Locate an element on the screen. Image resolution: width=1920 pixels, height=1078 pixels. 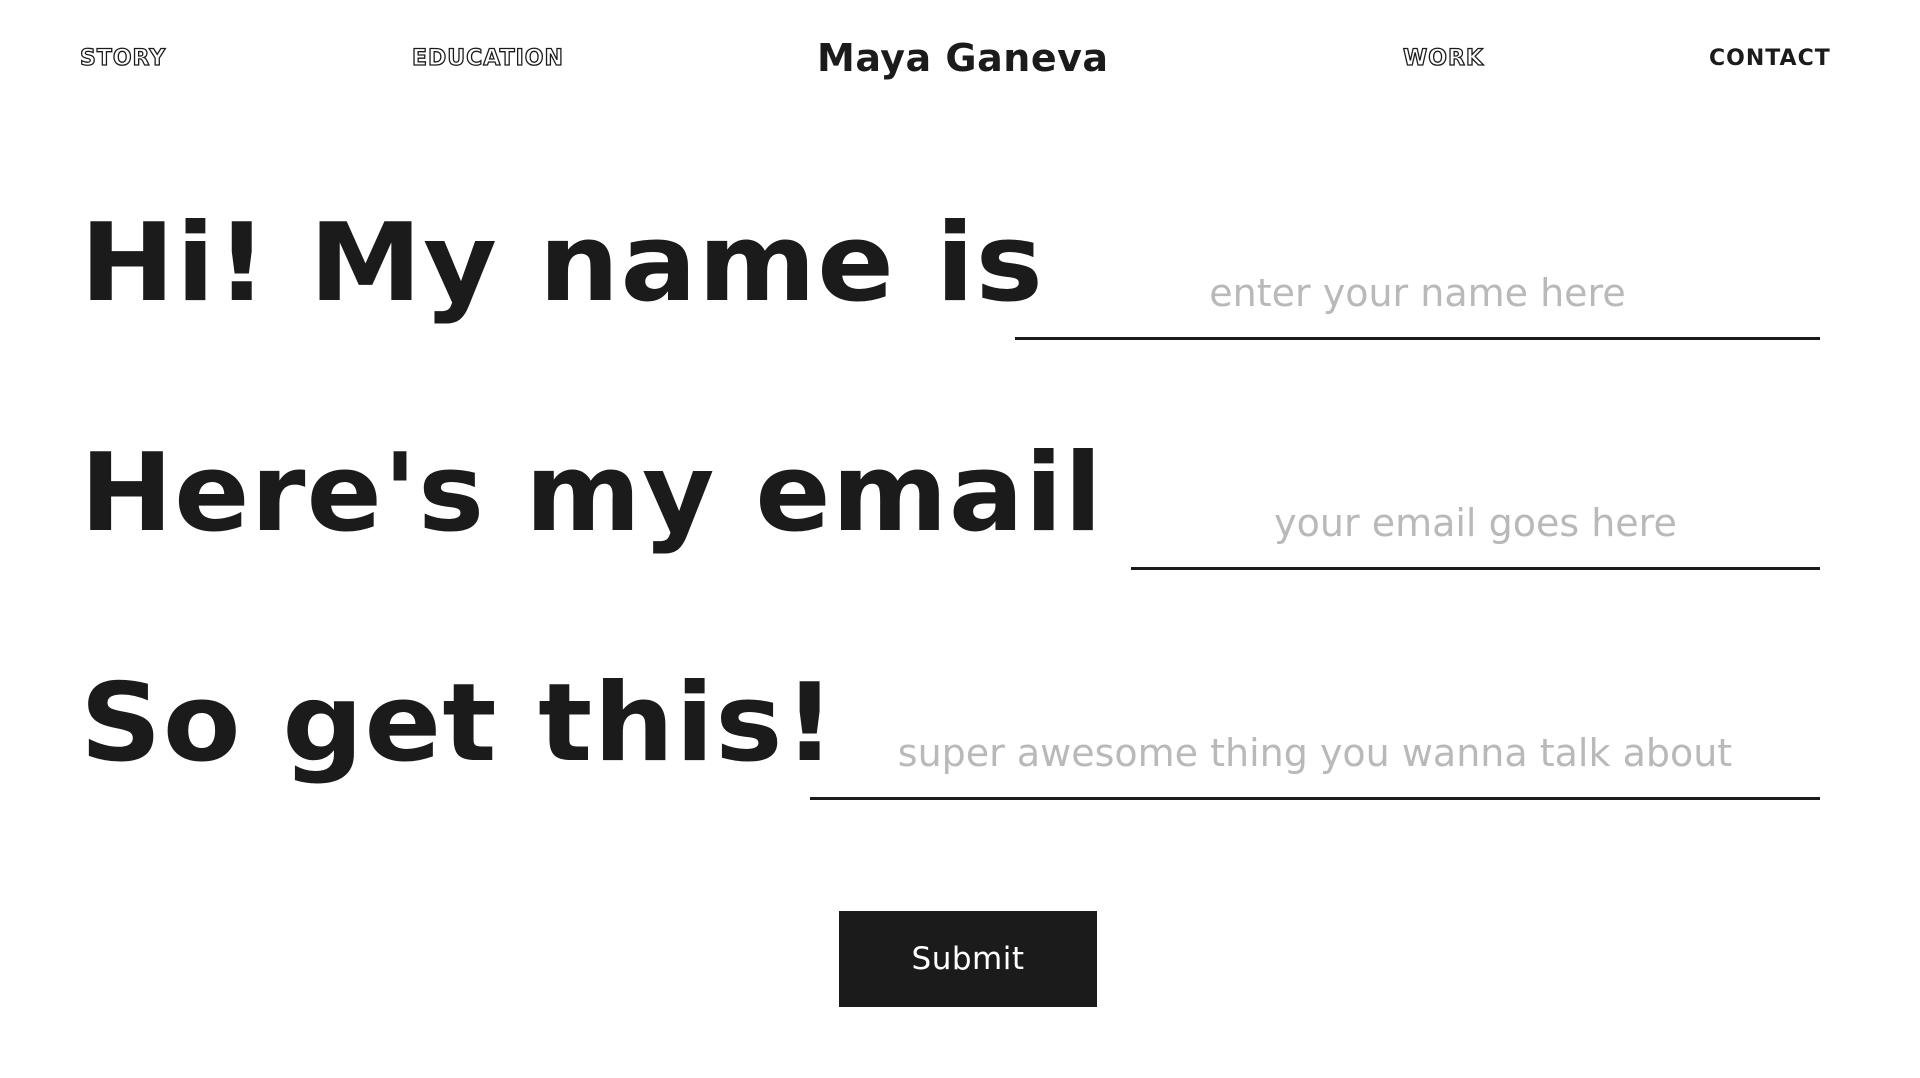
nav-contact-link: CONTACT is located at coordinates (1770, 58).